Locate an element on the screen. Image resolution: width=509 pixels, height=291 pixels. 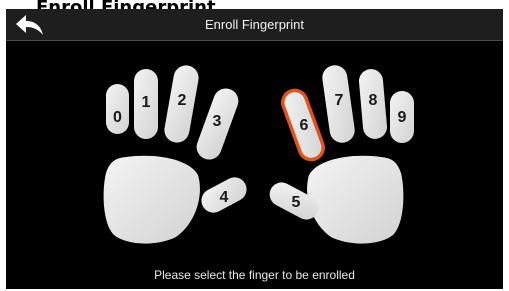
finger-7-label: 7 is located at coordinates (339, 100).